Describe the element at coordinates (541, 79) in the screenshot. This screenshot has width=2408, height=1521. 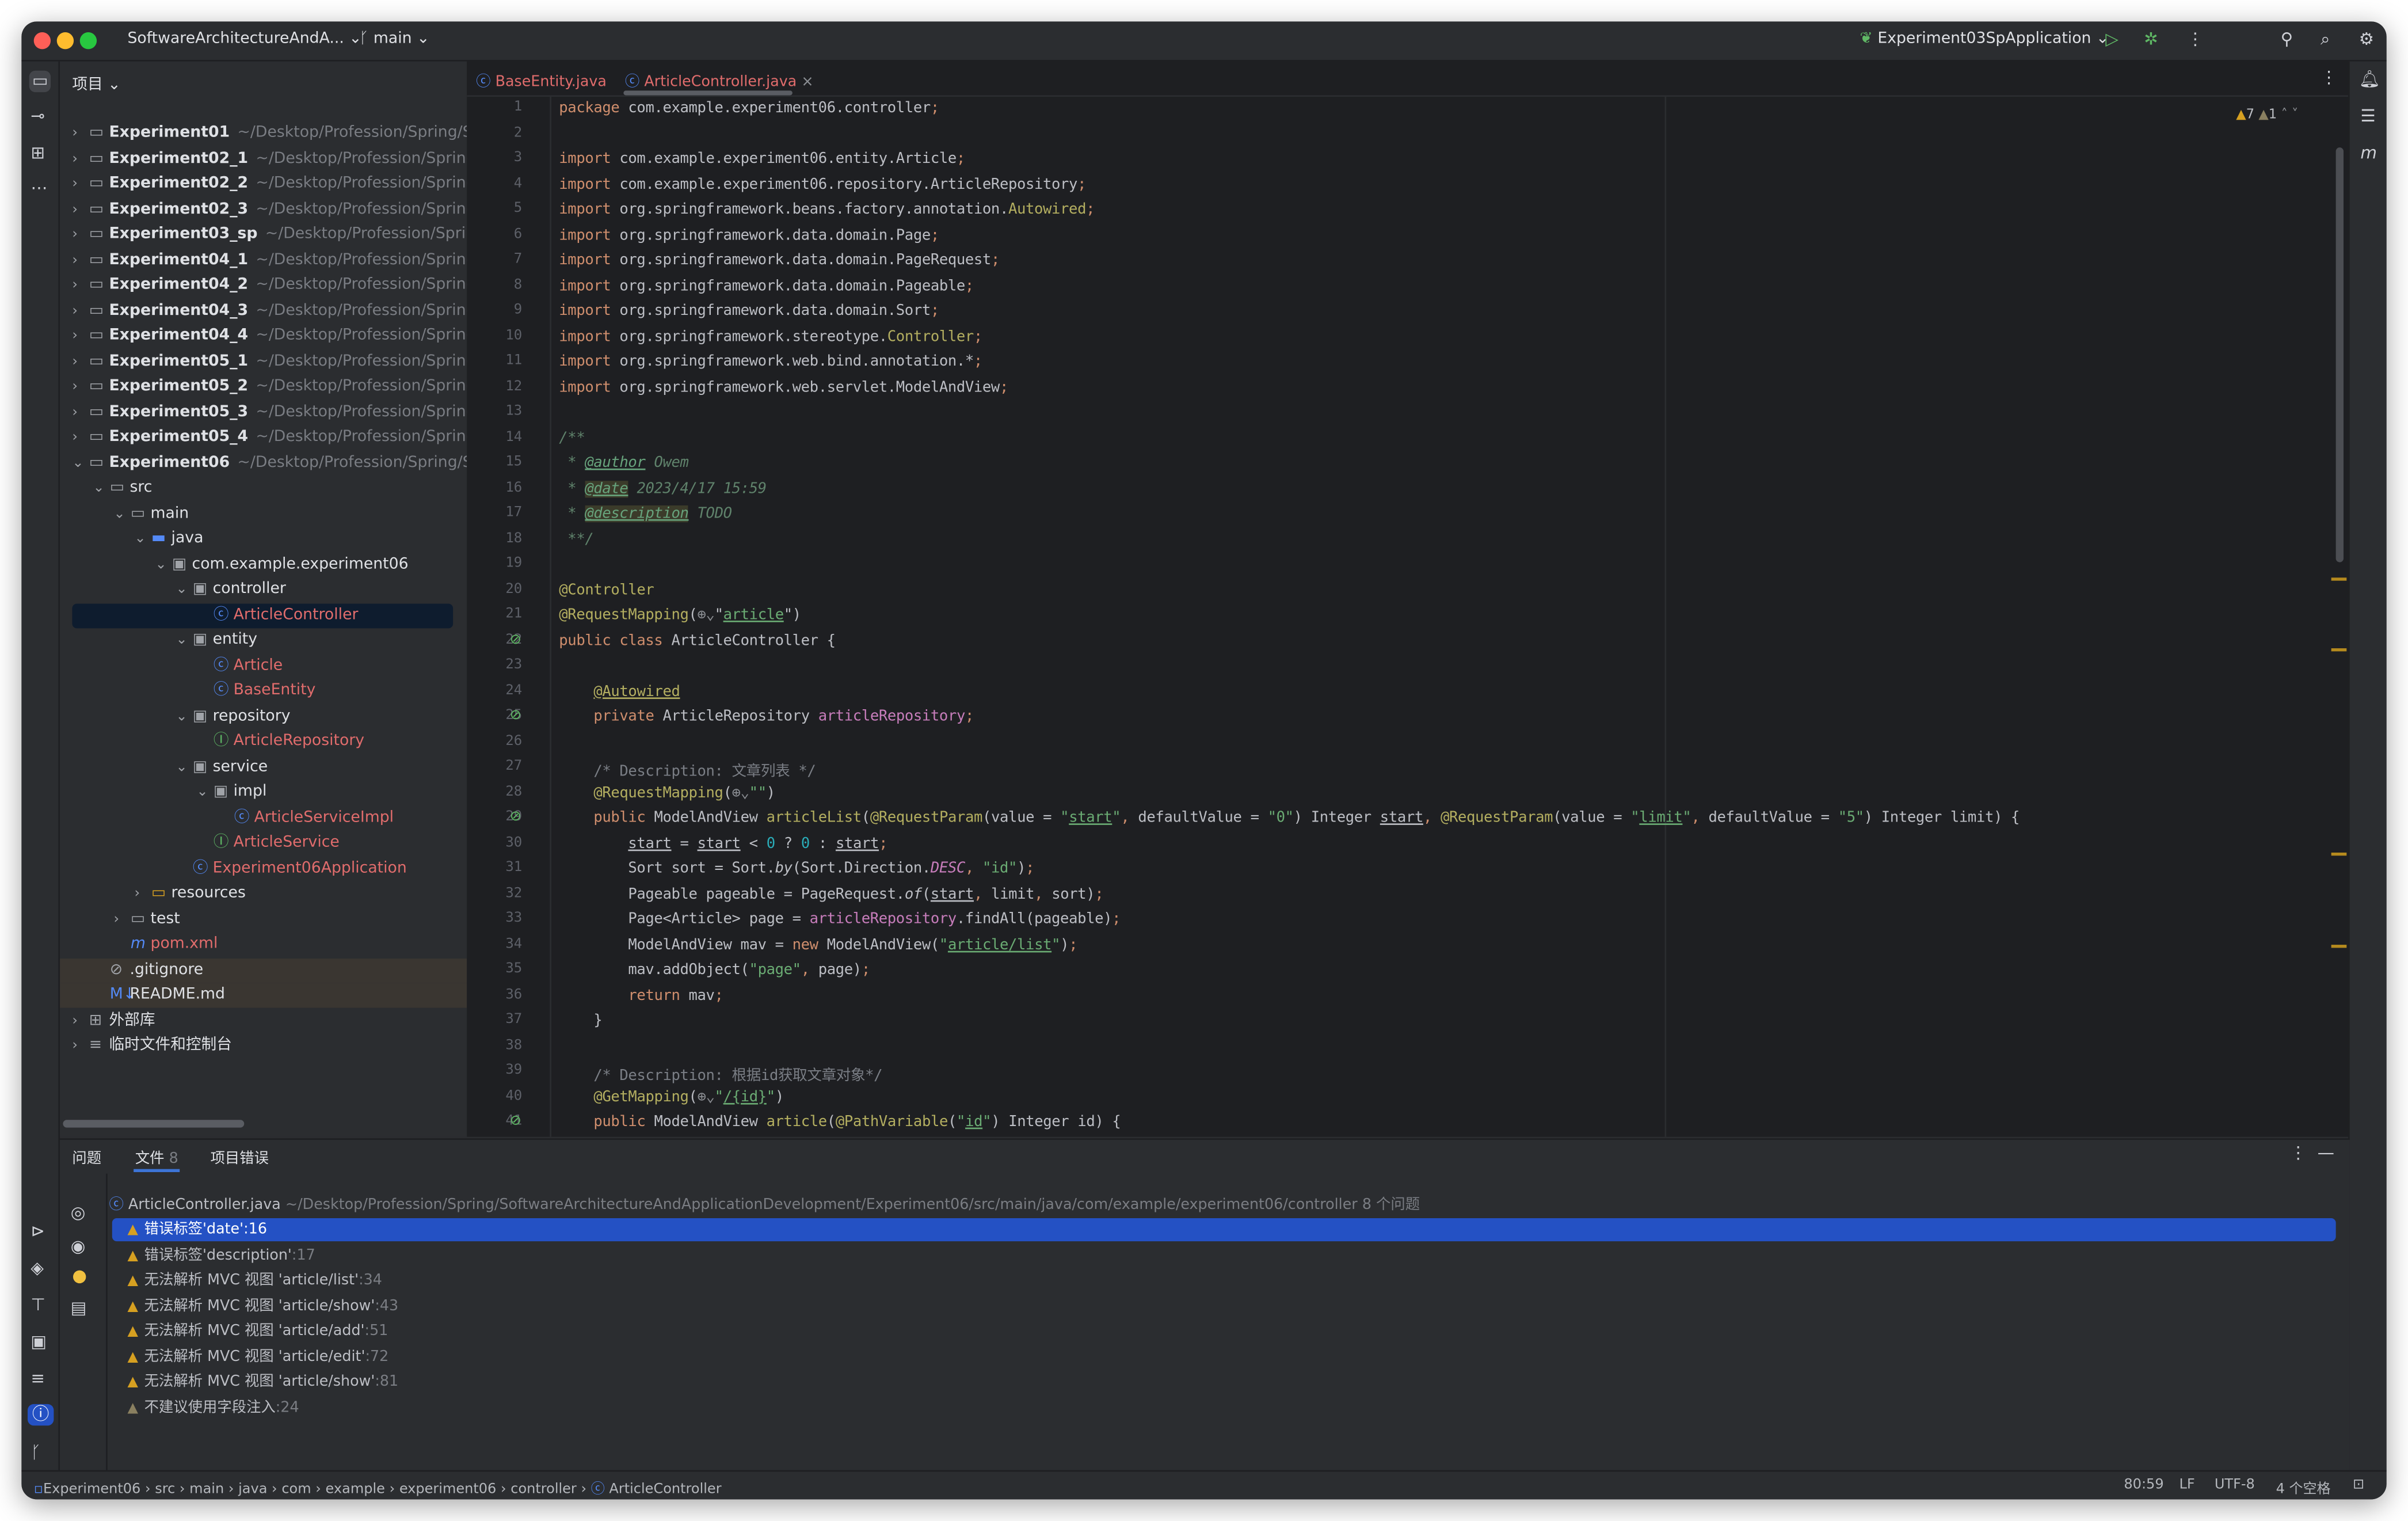
I see `tab-baseentity: ⓒ BaseEntity.java` at that location.